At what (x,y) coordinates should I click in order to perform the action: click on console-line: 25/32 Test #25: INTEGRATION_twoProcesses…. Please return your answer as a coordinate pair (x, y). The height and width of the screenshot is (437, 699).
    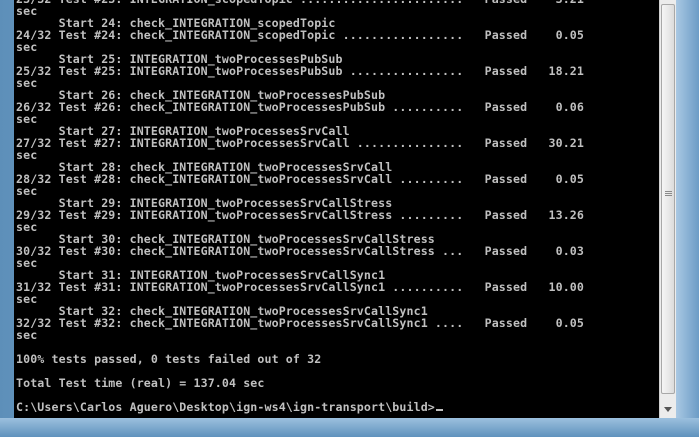
    Looking at the image, I should click on (300, 71).